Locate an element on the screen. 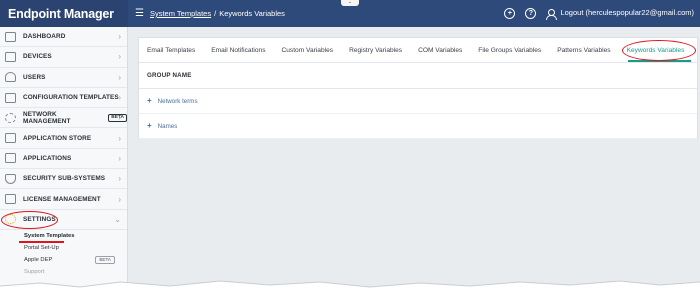 The image size is (700, 296). logout-label: Logout (herculespopular22@gmail.com) is located at coordinates (627, 13).